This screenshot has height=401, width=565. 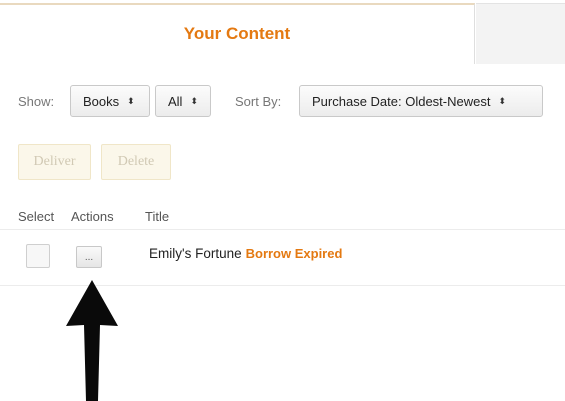 I want to click on tab-your-content: Your Content, so click(x=237, y=33).